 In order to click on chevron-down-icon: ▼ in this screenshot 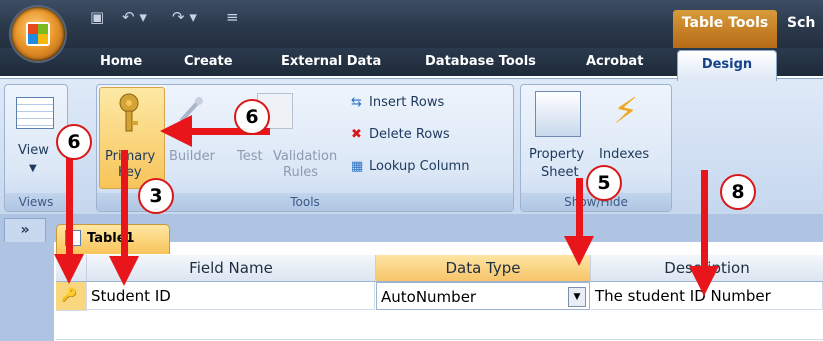, I will do `click(33, 168)`.